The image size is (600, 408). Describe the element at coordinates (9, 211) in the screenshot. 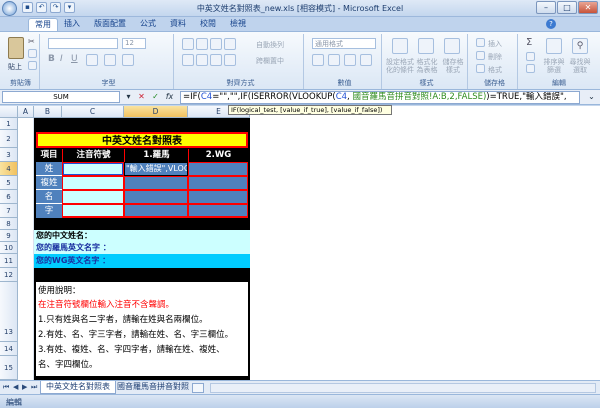

I see `row-header: 7` at that location.